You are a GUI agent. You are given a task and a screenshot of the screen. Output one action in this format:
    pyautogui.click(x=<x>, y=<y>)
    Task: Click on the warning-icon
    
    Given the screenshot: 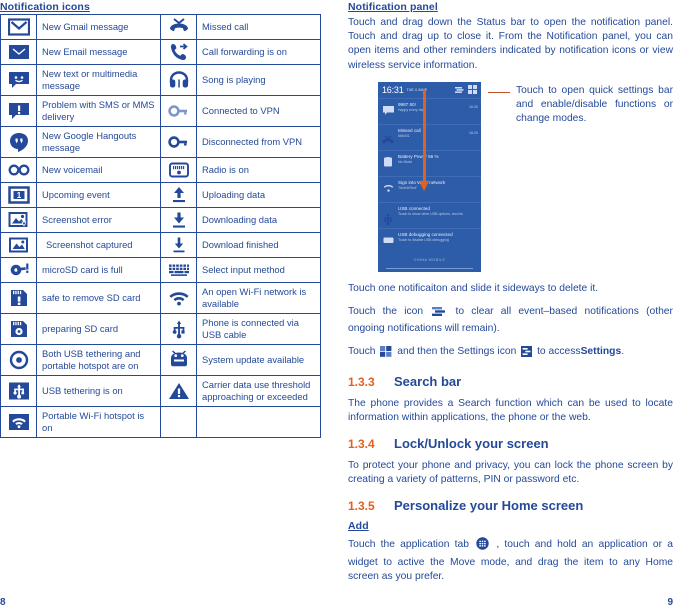 What is the action you would take?
    pyautogui.click(x=178, y=391)
    